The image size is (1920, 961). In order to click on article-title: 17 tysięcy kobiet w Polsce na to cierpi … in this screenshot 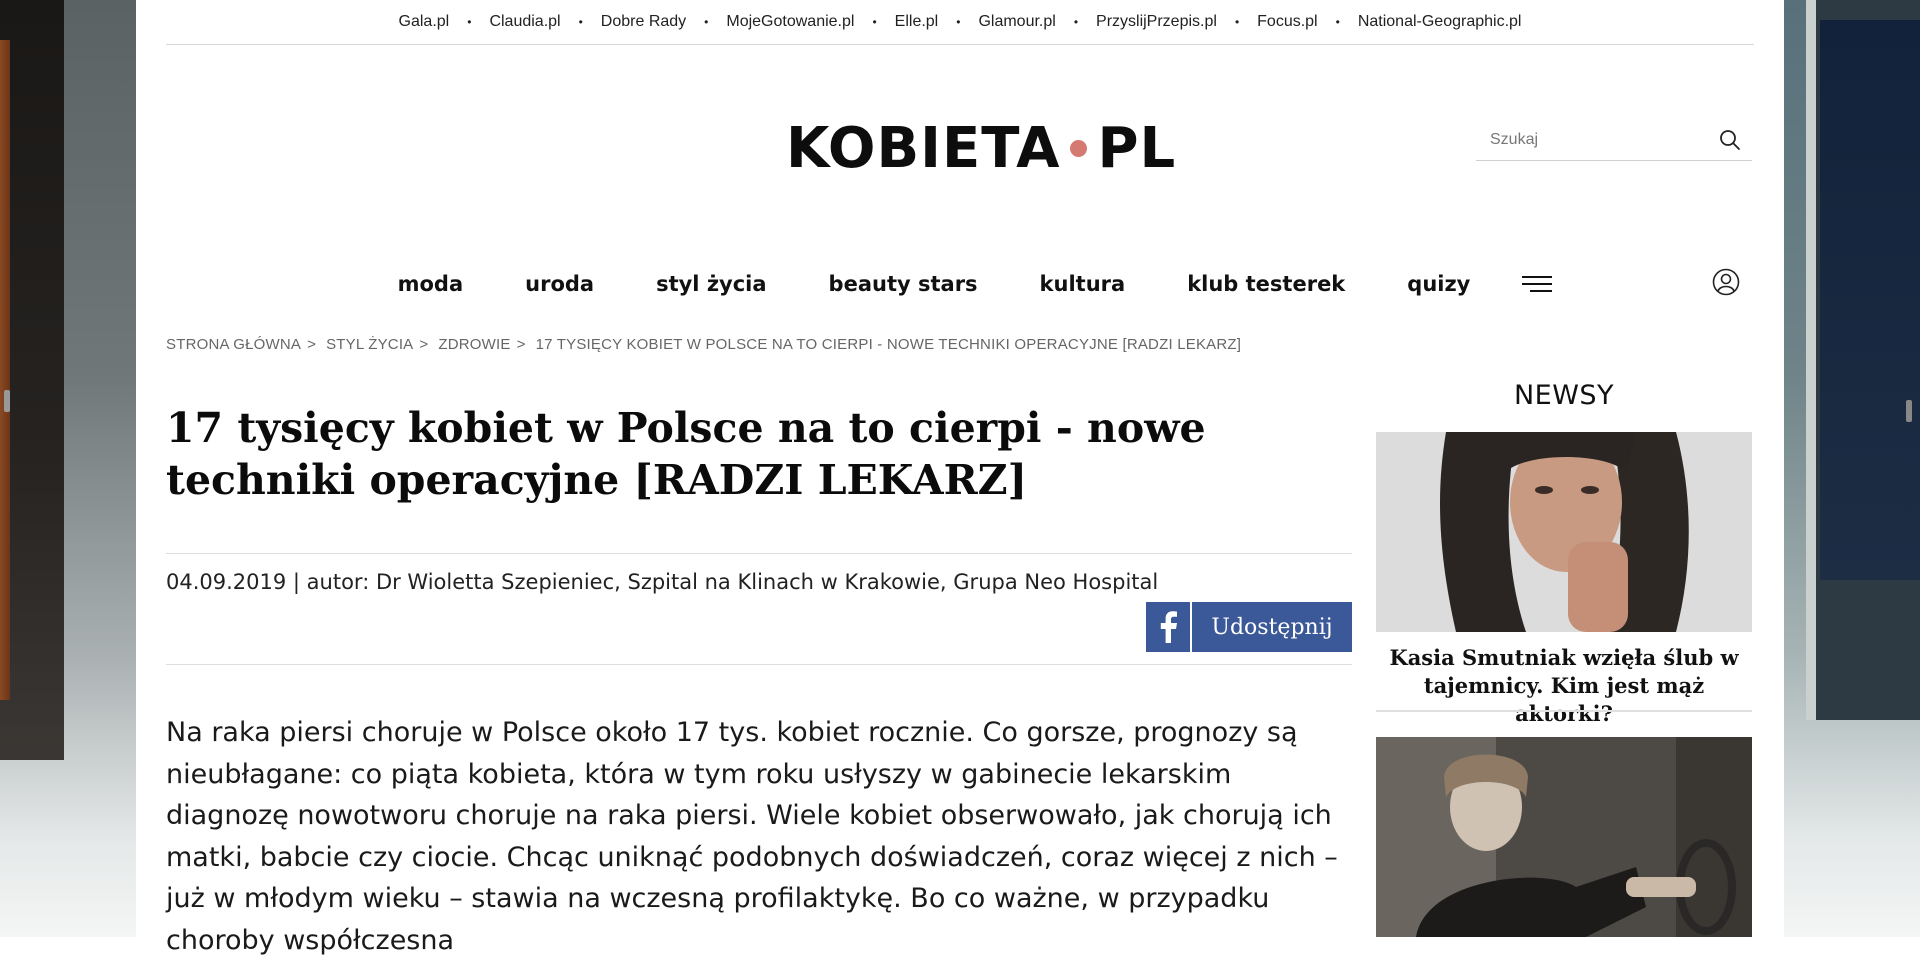, I will do `click(686, 454)`.